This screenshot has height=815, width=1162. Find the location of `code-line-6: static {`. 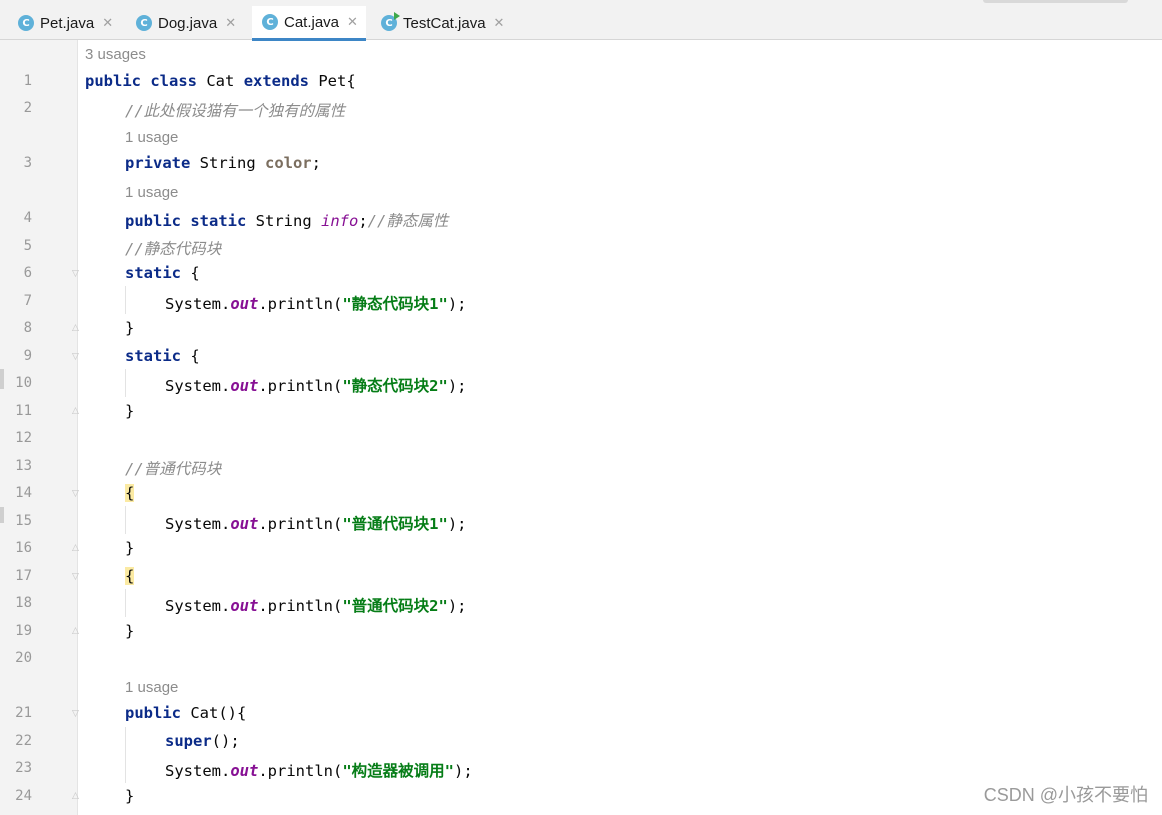

code-line-6: static { is located at coordinates (162, 273).